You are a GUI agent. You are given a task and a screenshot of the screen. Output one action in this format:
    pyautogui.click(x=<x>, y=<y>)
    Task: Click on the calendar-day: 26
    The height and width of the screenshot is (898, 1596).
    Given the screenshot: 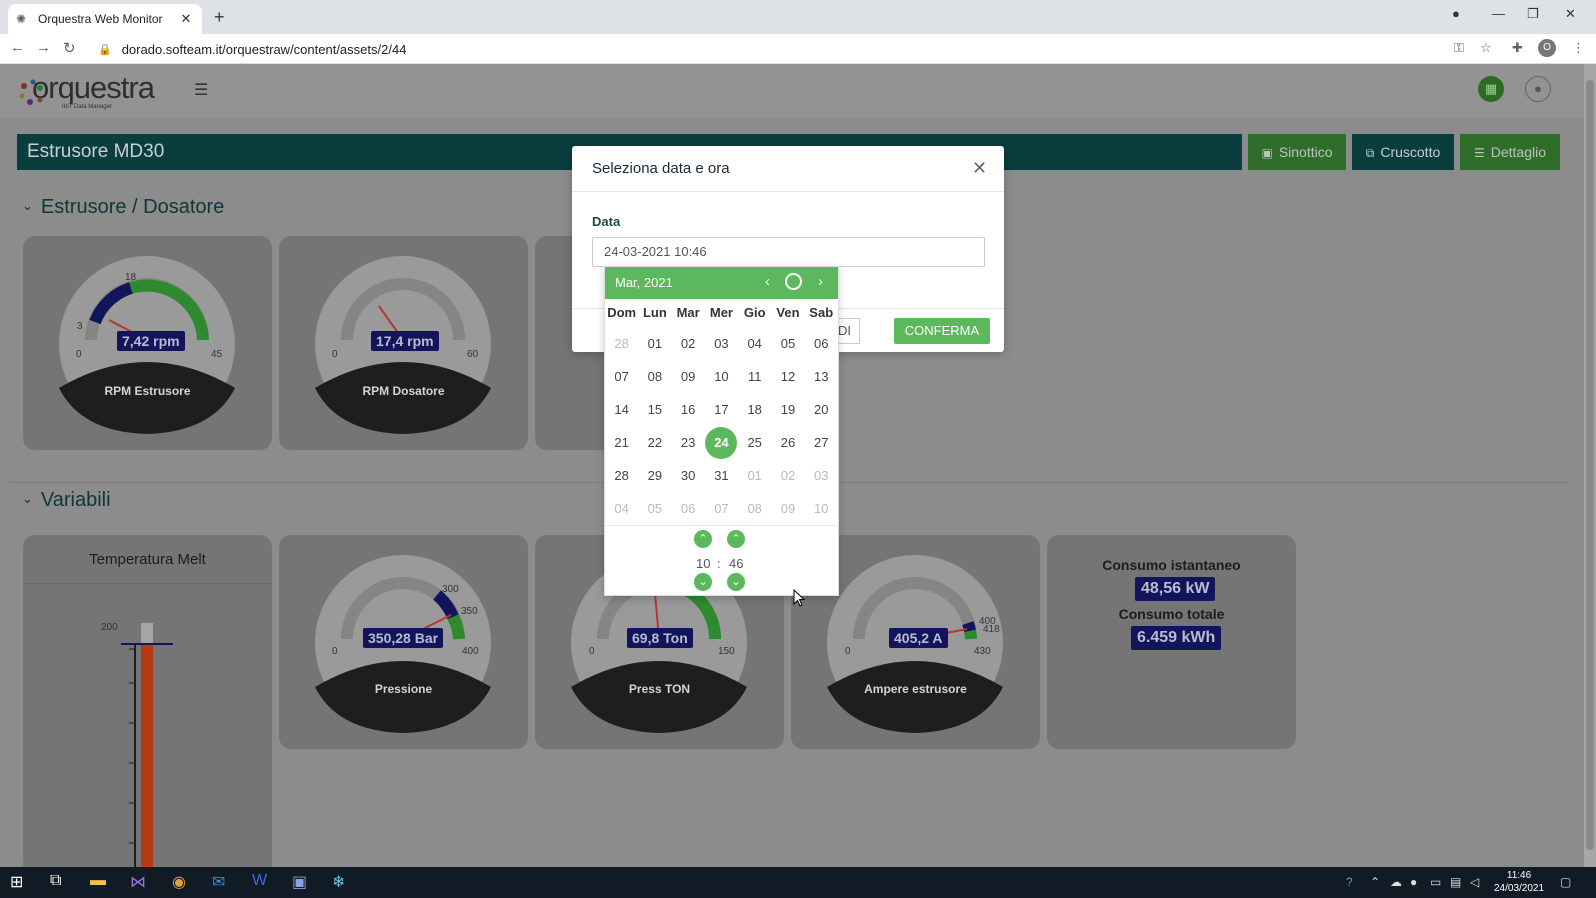 What is the action you would take?
    pyautogui.click(x=787, y=442)
    